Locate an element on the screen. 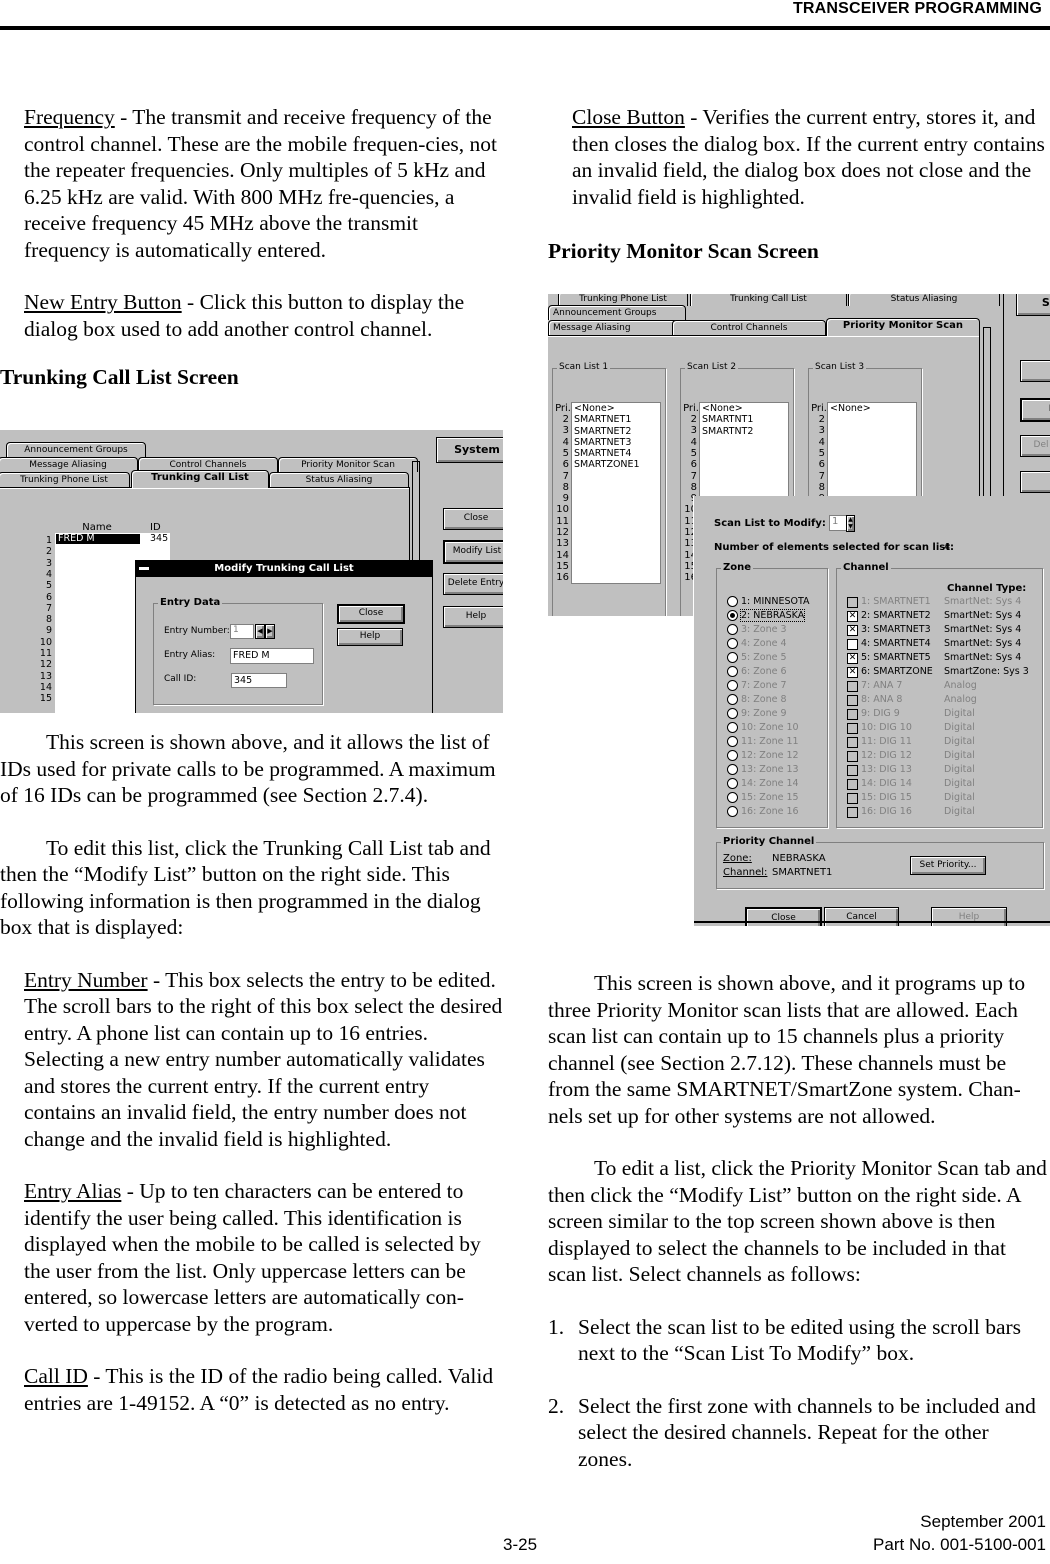  channel-checkbox: ✕ 5: SMARTNET5 SmartNet: Sys 4 is located at coordinates (944, 658).